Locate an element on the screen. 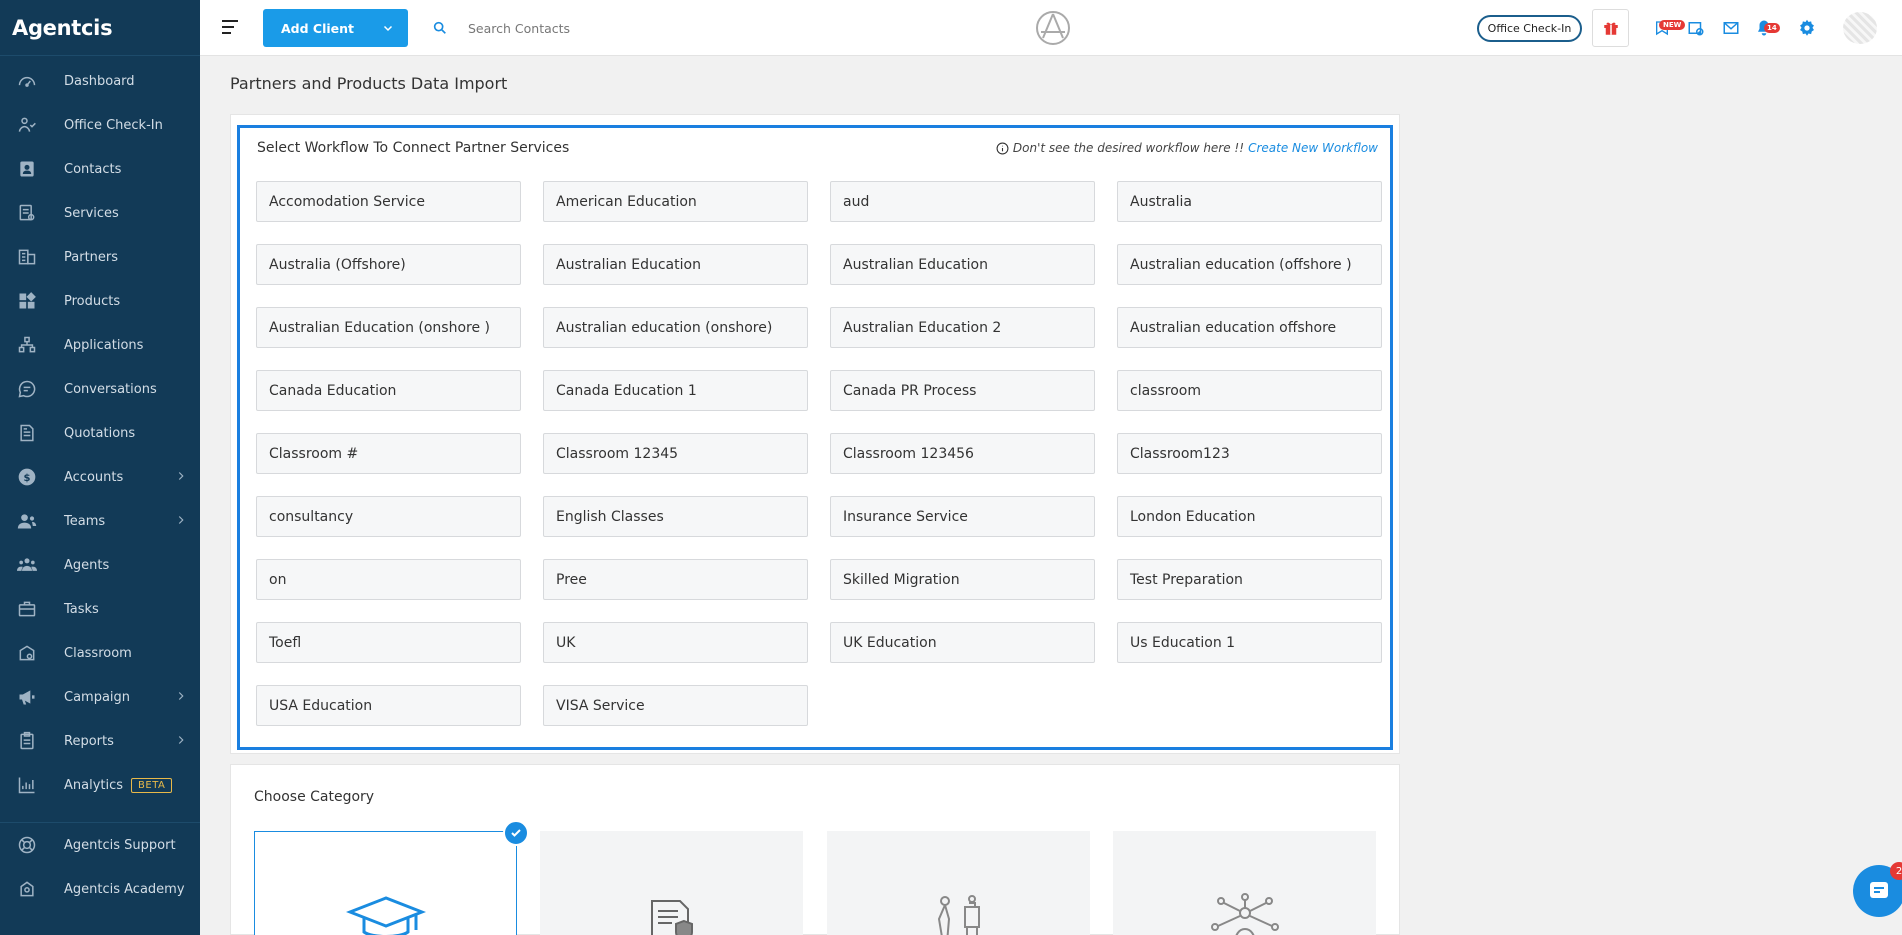  search-input is located at coordinates (578, 28).